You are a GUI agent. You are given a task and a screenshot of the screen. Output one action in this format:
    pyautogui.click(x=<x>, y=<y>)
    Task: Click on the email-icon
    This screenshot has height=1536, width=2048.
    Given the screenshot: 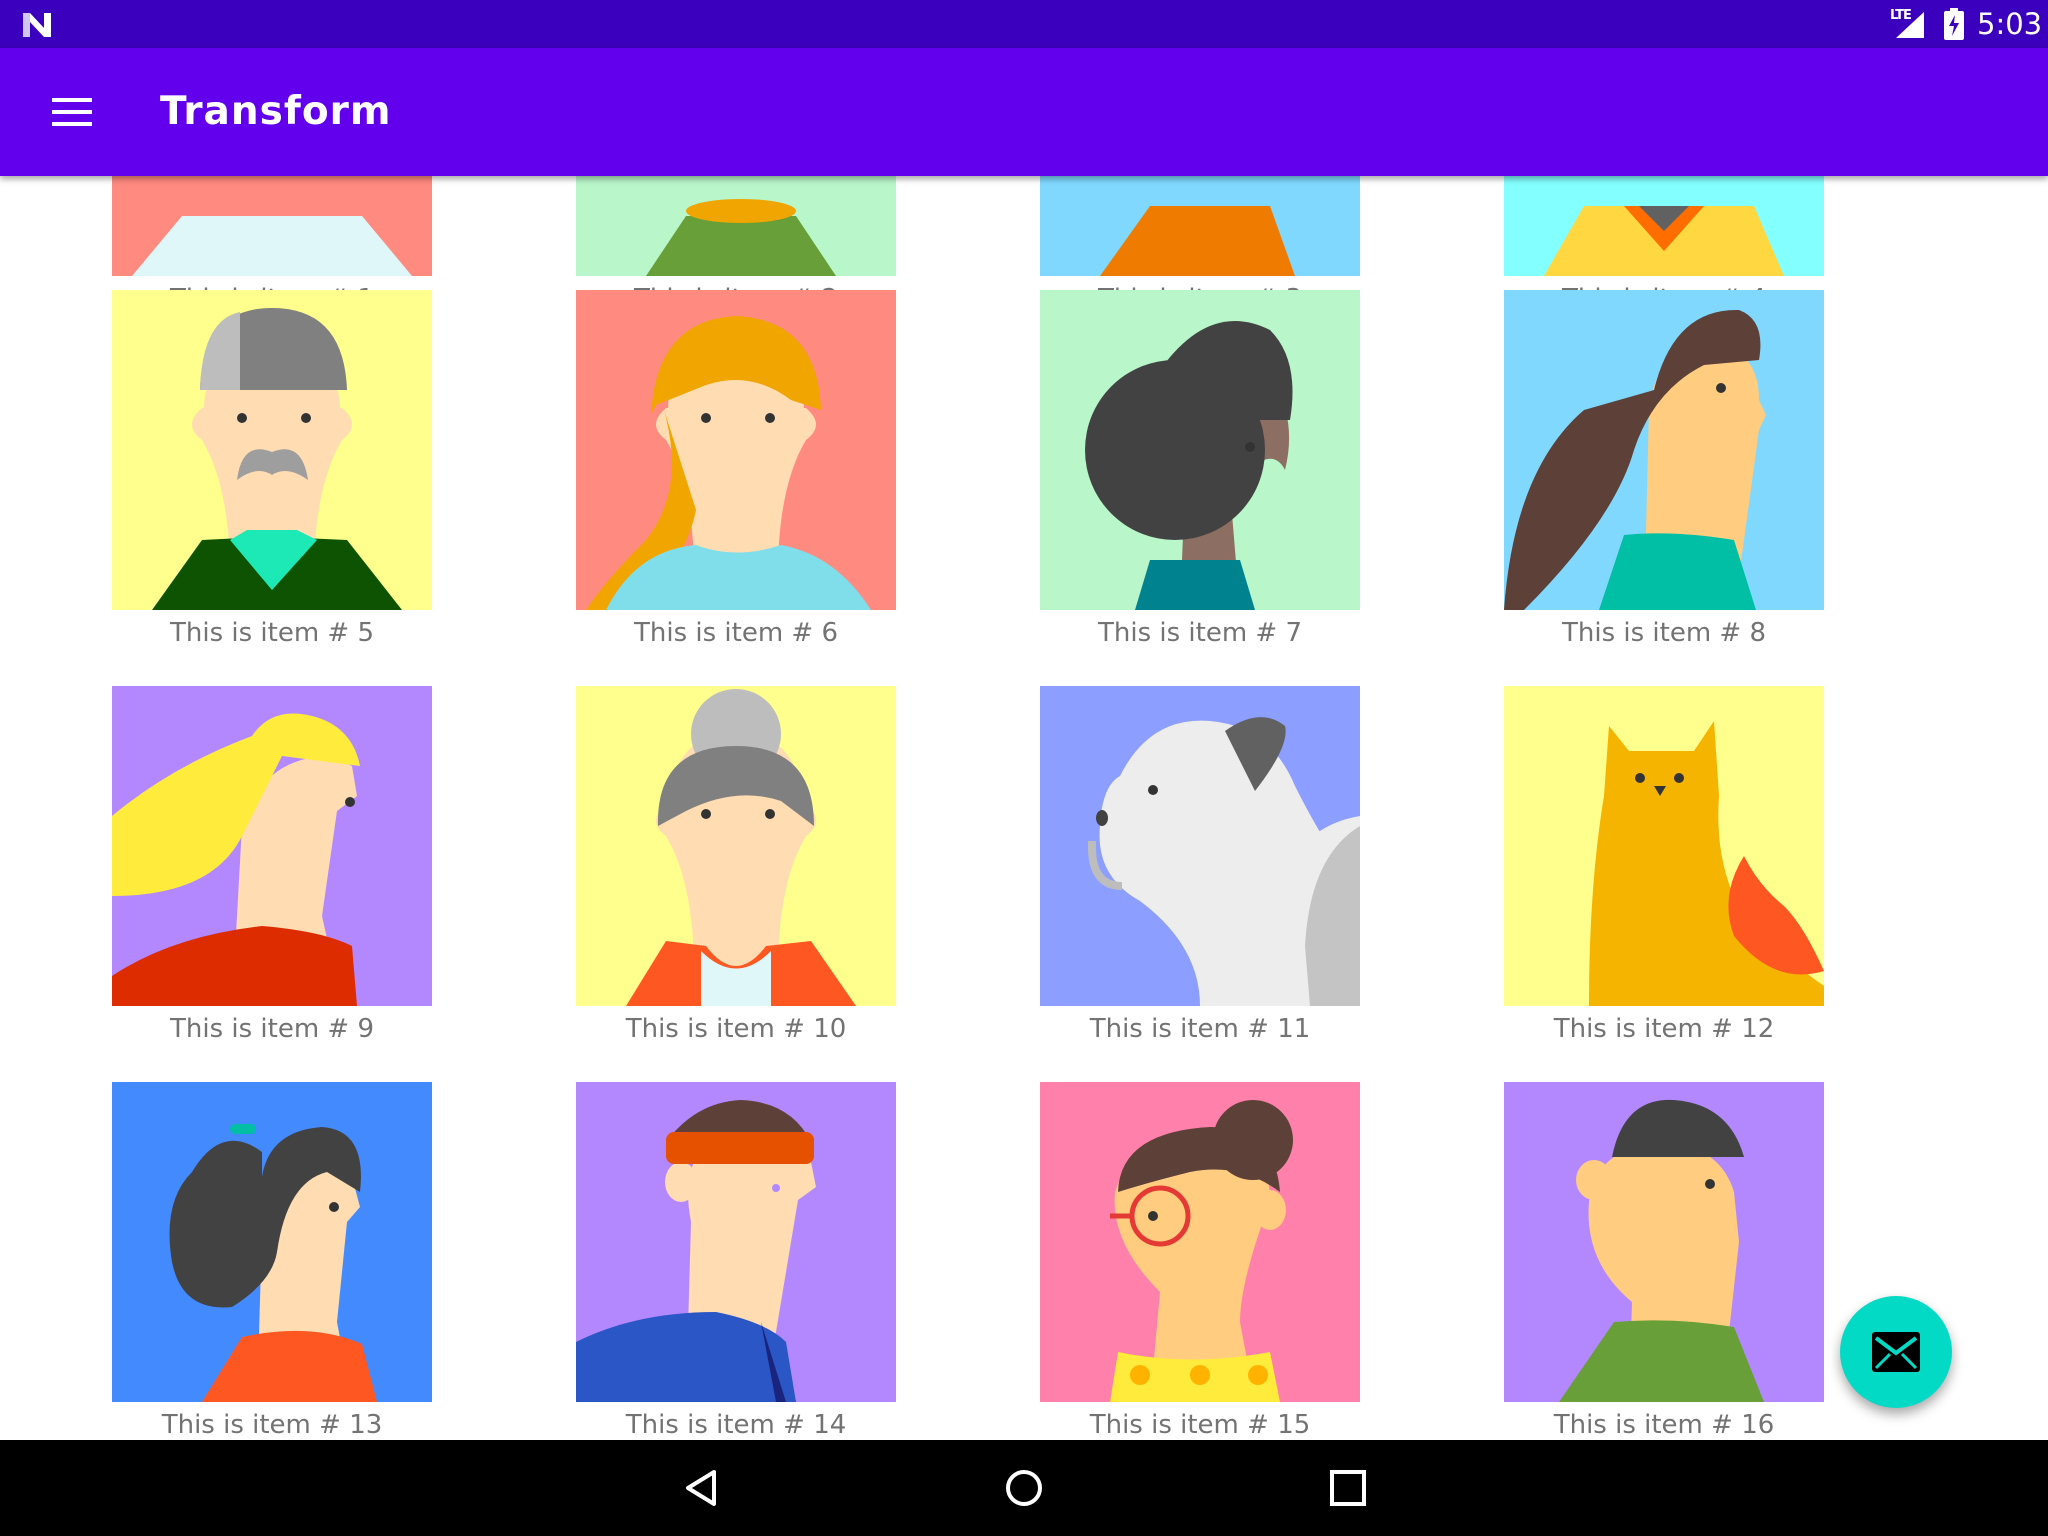 What is the action you would take?
    pyautogui.click(x=1896, y=1352)
    